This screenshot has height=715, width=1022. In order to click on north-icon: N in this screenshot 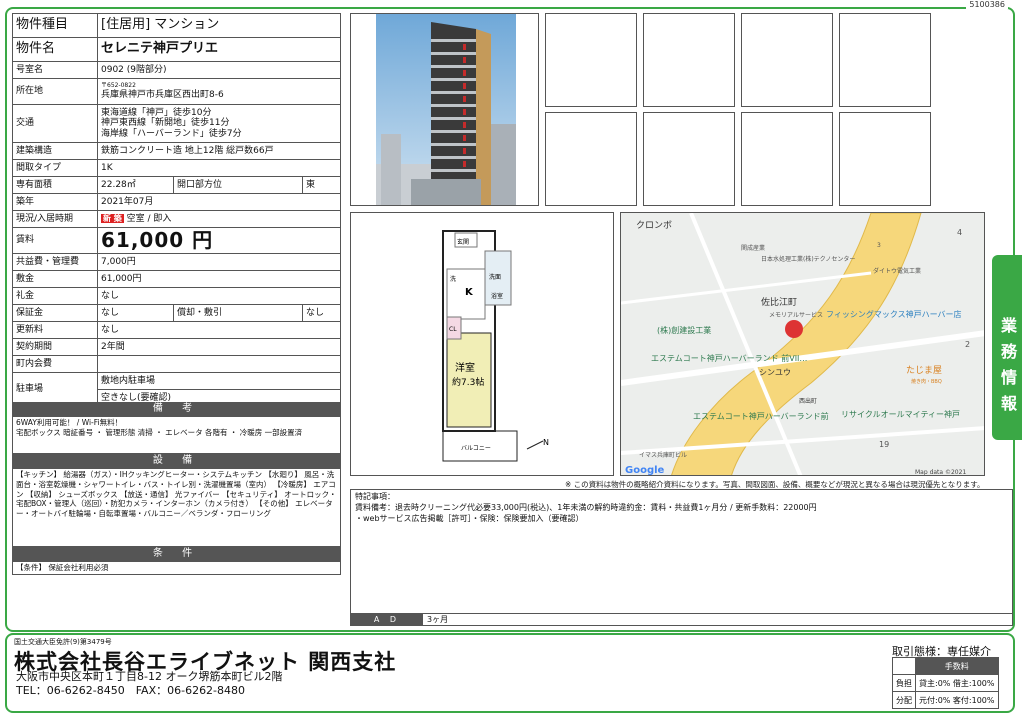, I will do `click(546, 442)`.